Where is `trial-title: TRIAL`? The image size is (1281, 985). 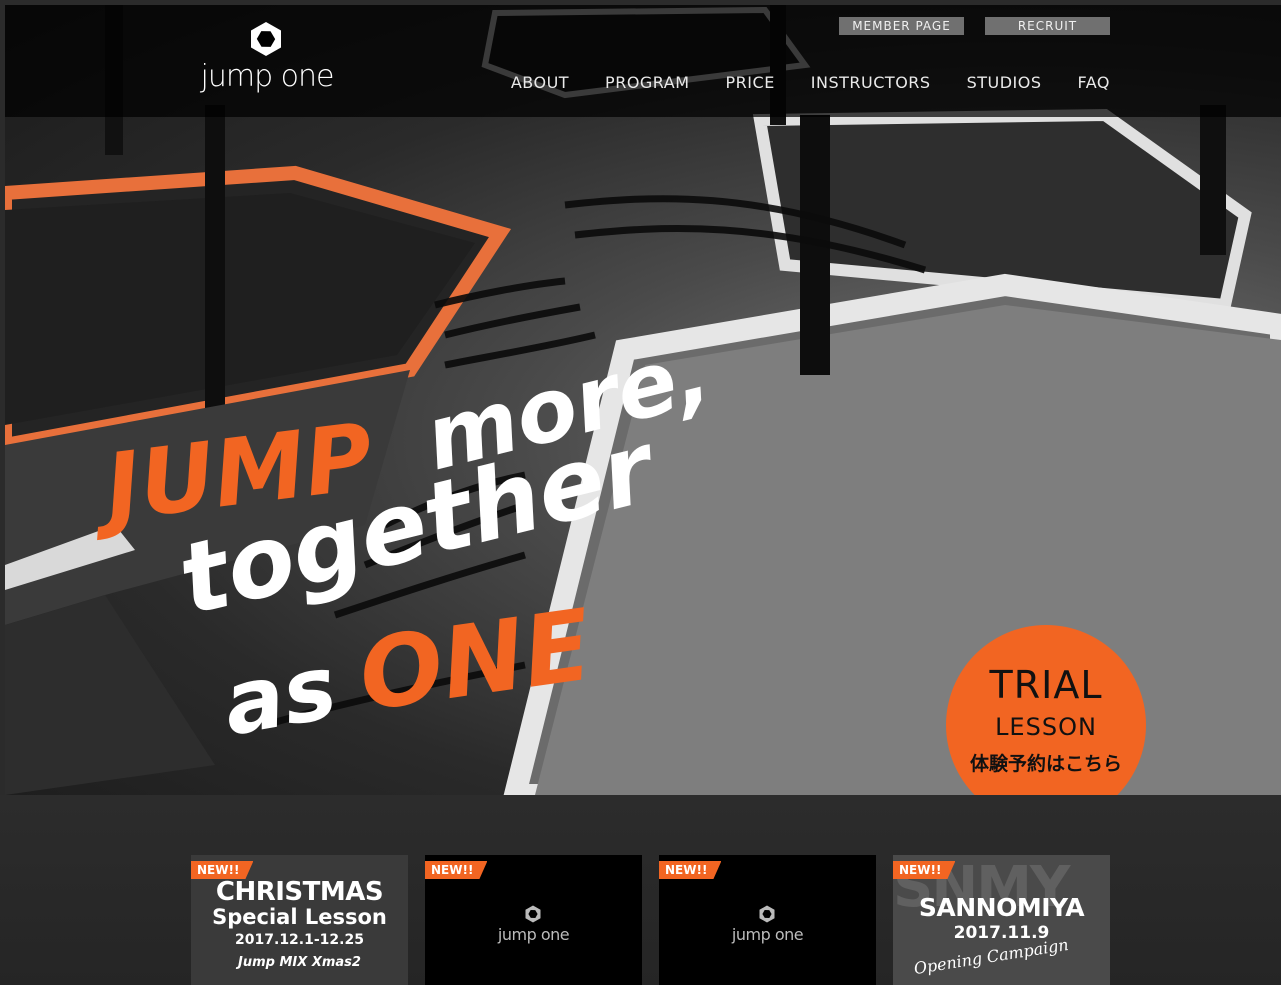
trial-title: TRIAL is located at coordinates (1046, 685).